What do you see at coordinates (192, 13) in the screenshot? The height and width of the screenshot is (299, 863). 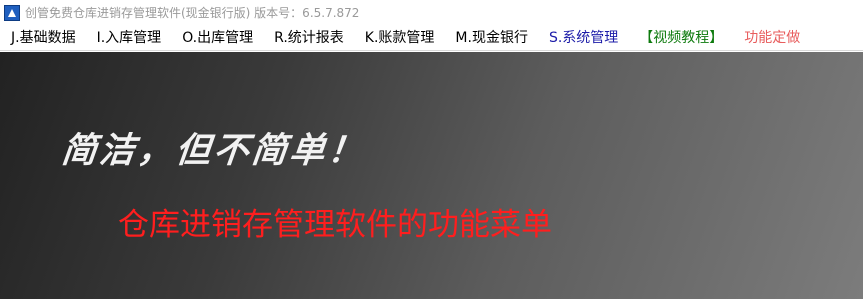 I see `window-title: 创管免费仓库进销存管理软件(现金银行版) 版本号：6.5.7.872` at bounding box center [192, 13].